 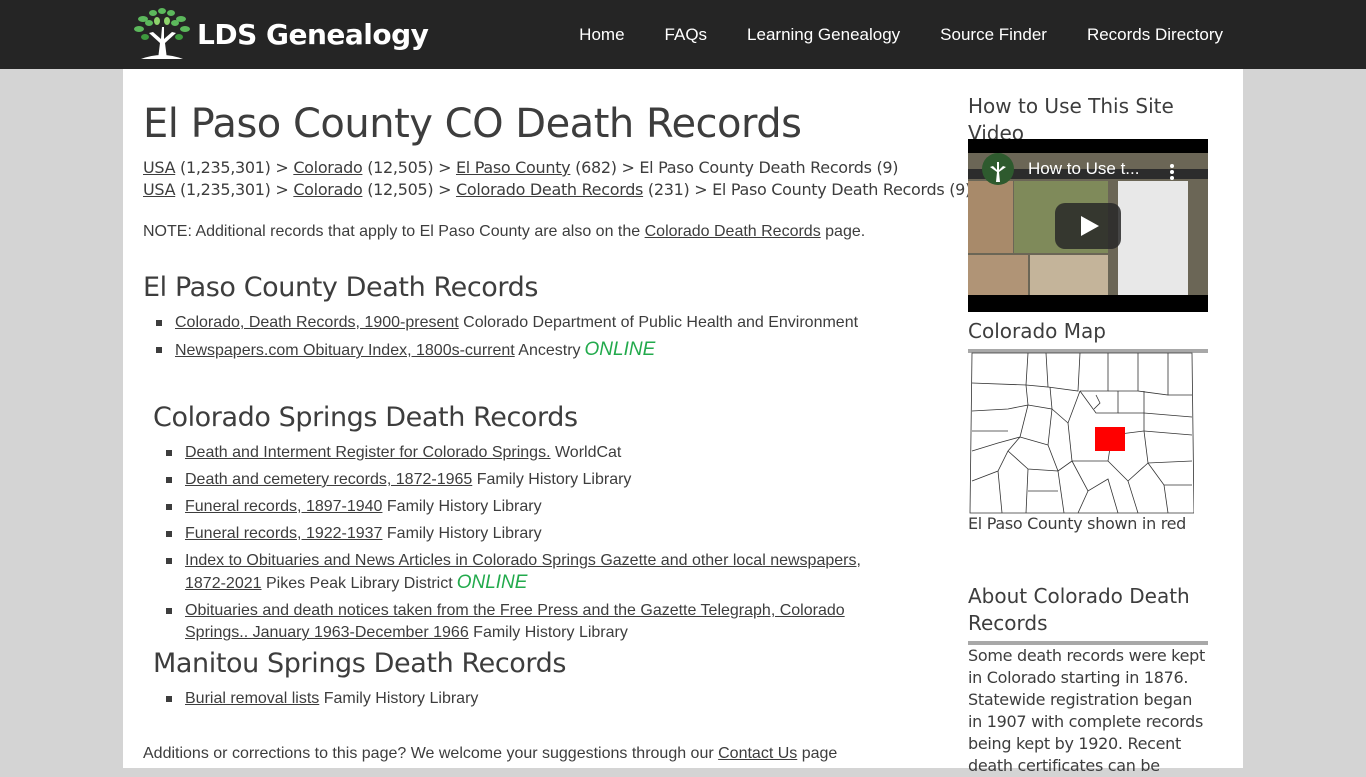 What do you see at coordinates (586, 452) in the screenshot?
I see `record-source: WorldCat` at bounding box center [586, 452].